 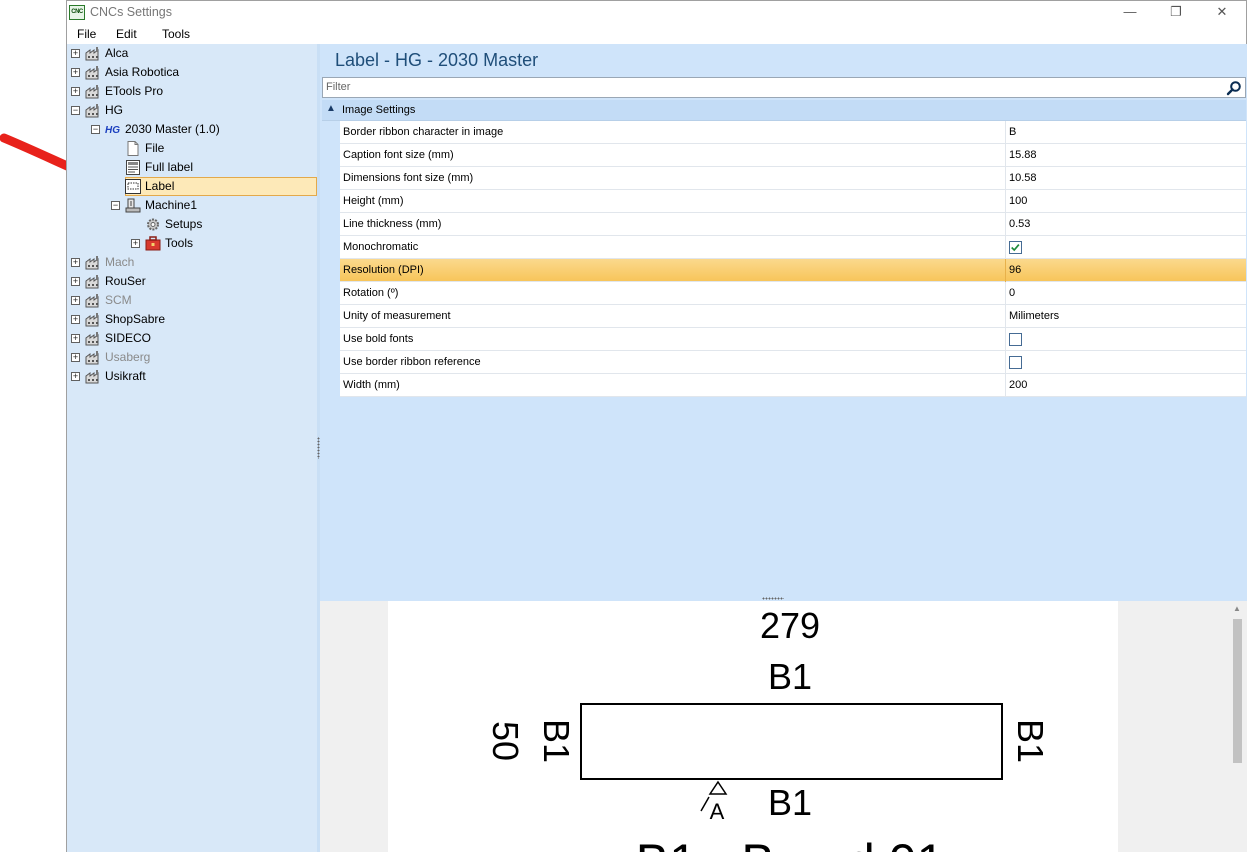 I want to click on property-value-cell: 15.88, so click(x=1125, y=155).